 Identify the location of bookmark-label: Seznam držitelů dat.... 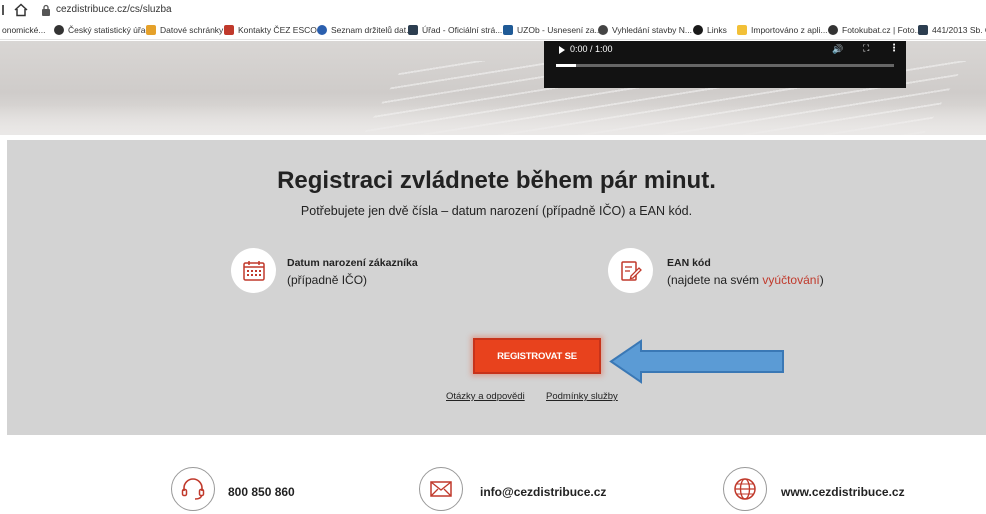
(372, 30).